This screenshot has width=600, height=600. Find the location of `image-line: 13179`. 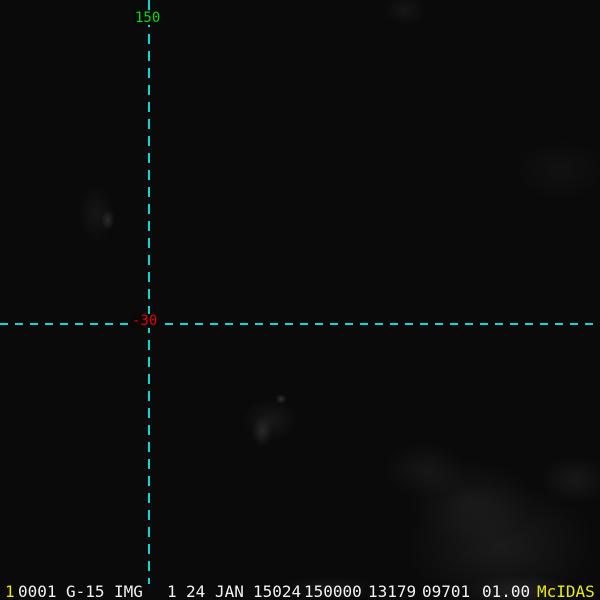

image-line: 13179 is located at coordinates (392, 591).